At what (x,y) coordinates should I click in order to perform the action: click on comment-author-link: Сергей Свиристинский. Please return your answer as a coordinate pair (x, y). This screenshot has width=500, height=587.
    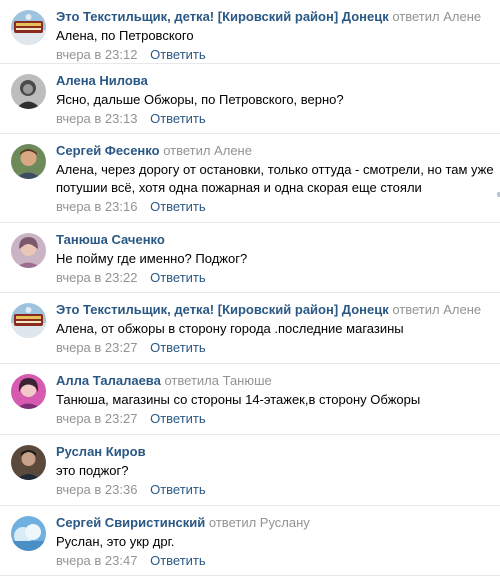
    Looking at the image, I should click on (130, 522).